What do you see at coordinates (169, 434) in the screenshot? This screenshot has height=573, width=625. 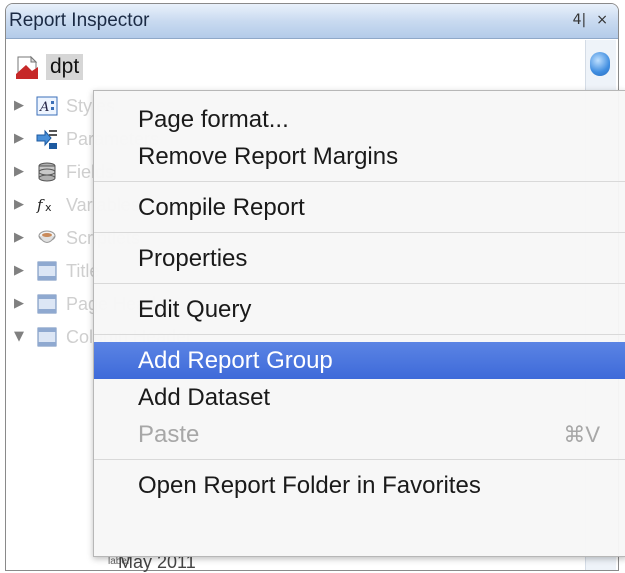 I see `menu-item-label: Paste` at bounding box center [169, 434].